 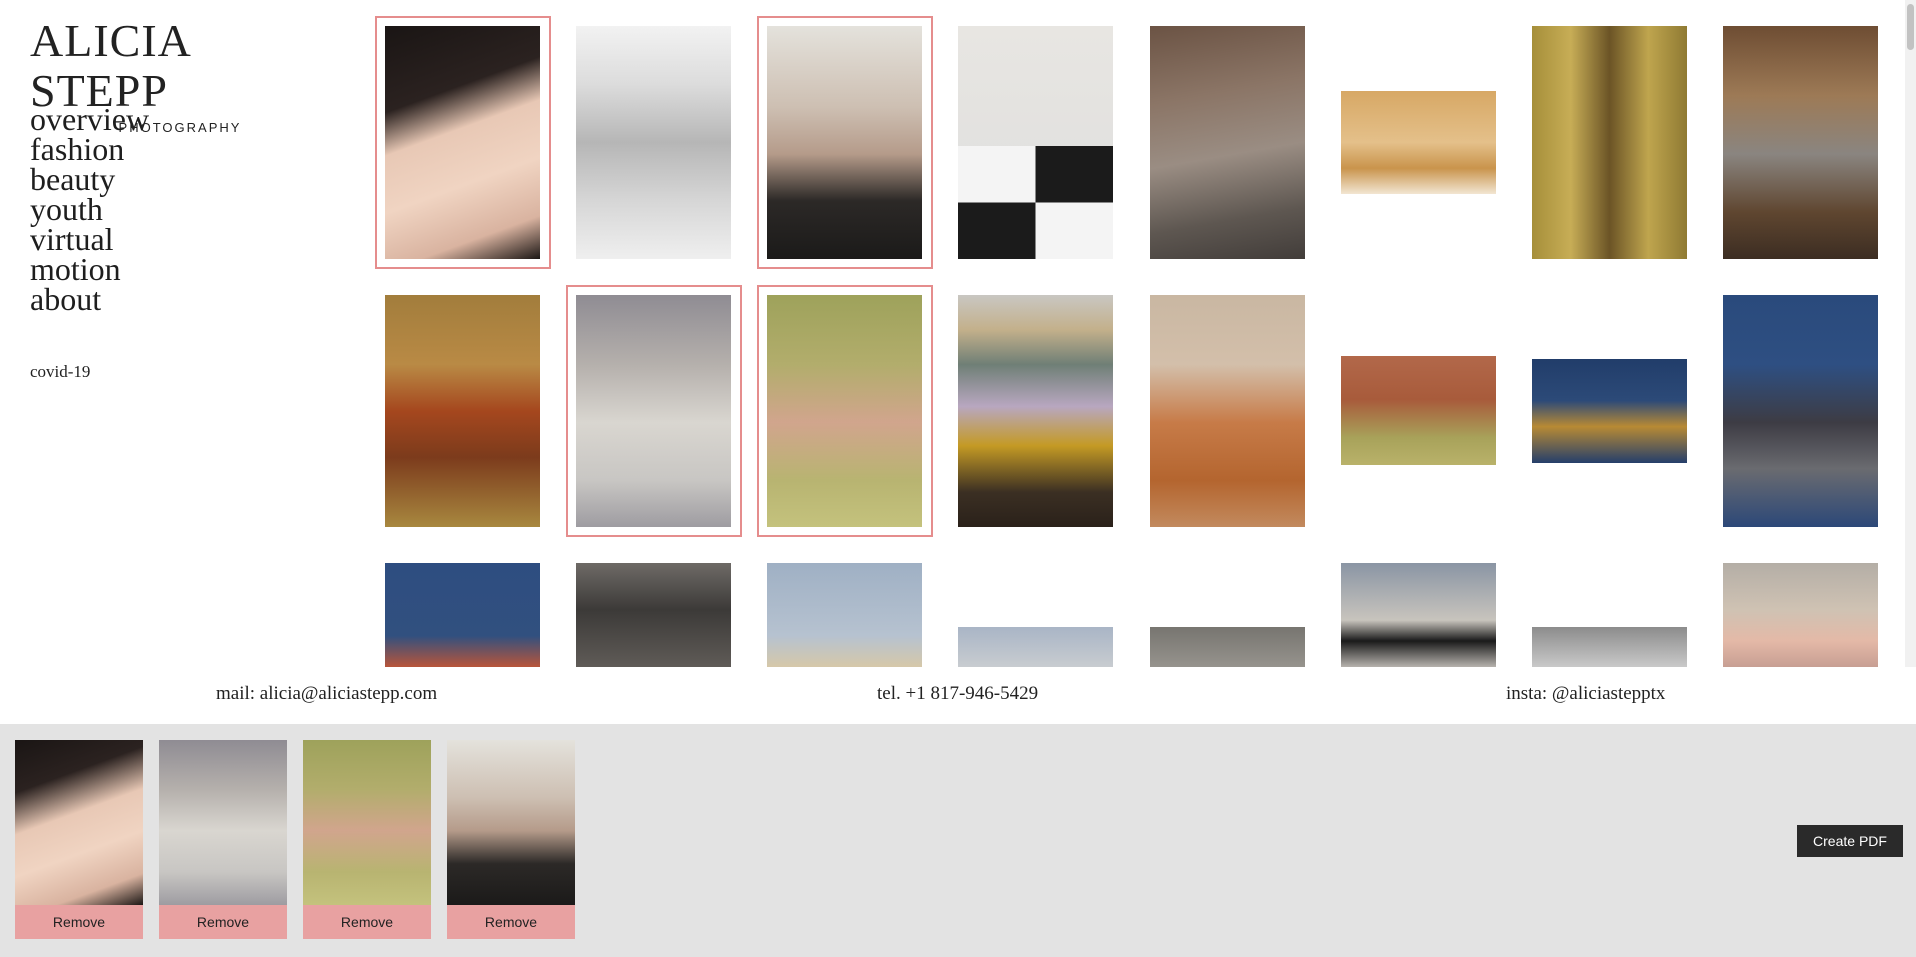 I want to click on nav-item-youth: youth, so click(x=89, y=209).